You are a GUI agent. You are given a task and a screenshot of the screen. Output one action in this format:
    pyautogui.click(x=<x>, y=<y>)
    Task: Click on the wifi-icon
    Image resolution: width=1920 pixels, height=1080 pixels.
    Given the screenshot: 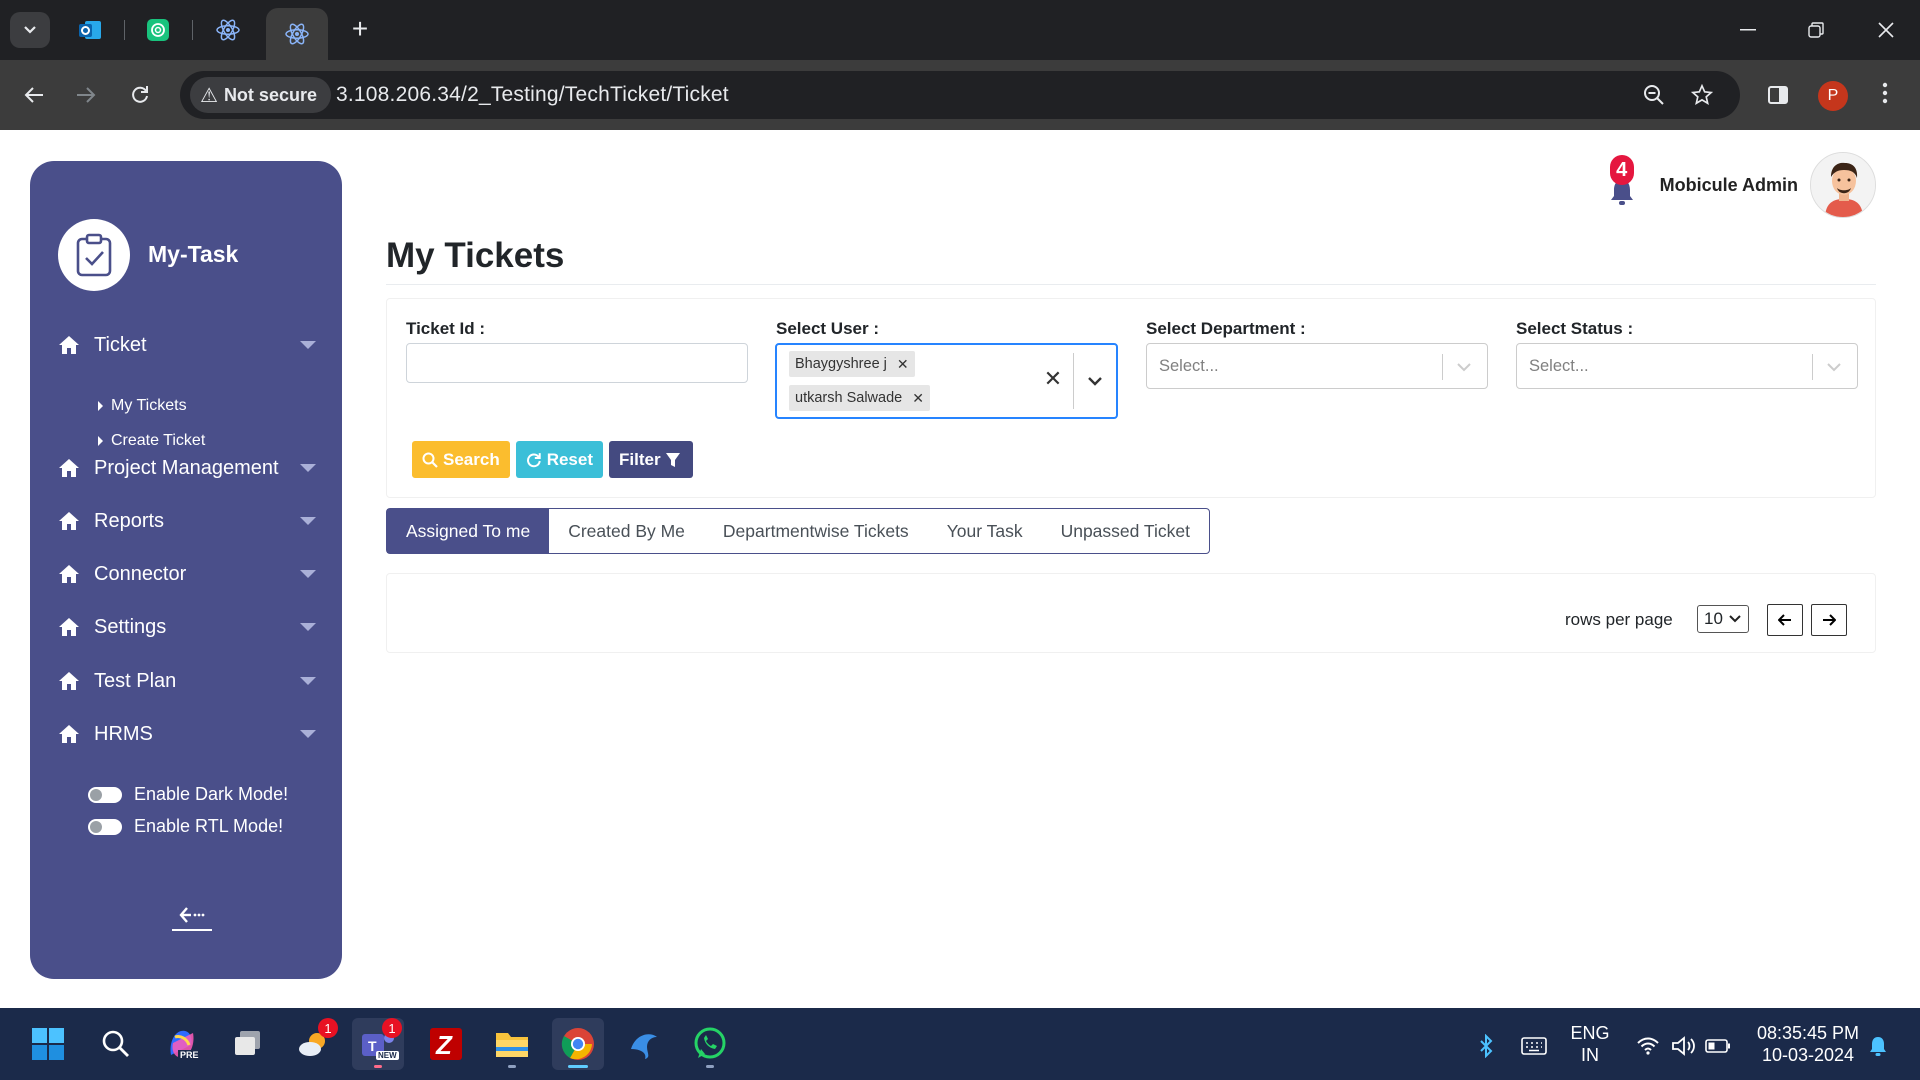 What is the action you would take?
    pyautogui.click(x=1648, y=1046)
    